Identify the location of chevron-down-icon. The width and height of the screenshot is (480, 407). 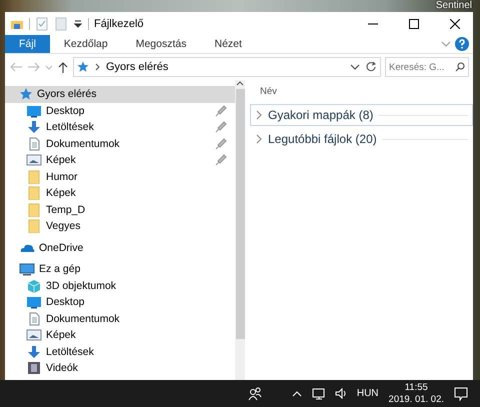
(355, 67).